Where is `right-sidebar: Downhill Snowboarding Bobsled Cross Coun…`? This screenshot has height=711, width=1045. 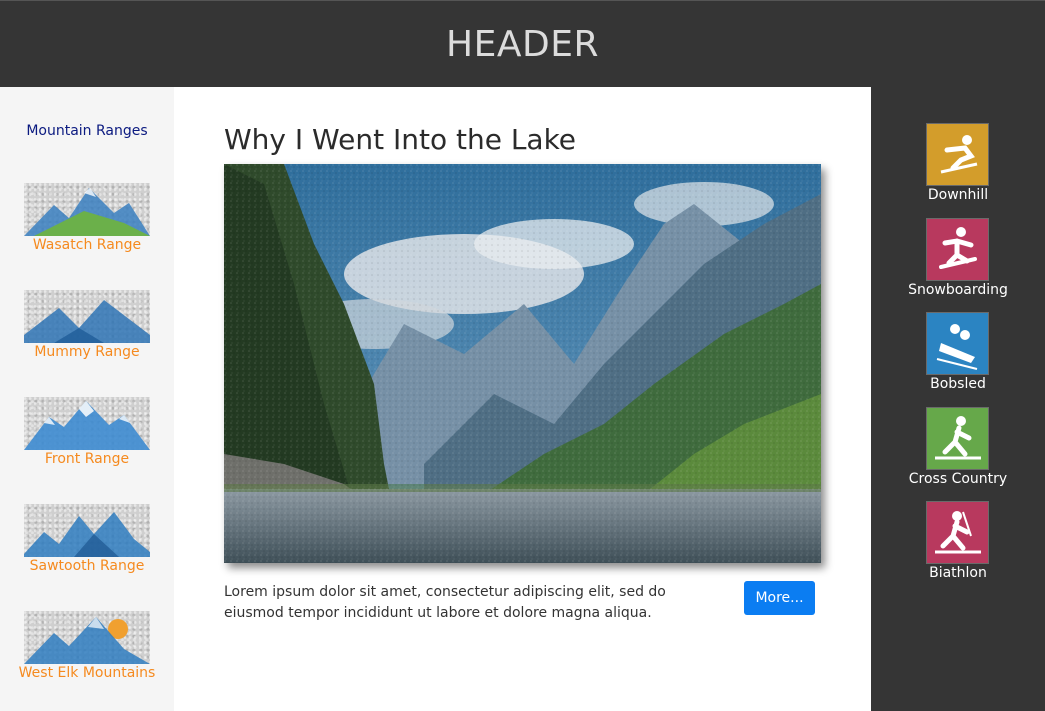 right-sidebar: Downhill Snowboarding Bobsled Cross Coun… is located at coordinates (958, 399).